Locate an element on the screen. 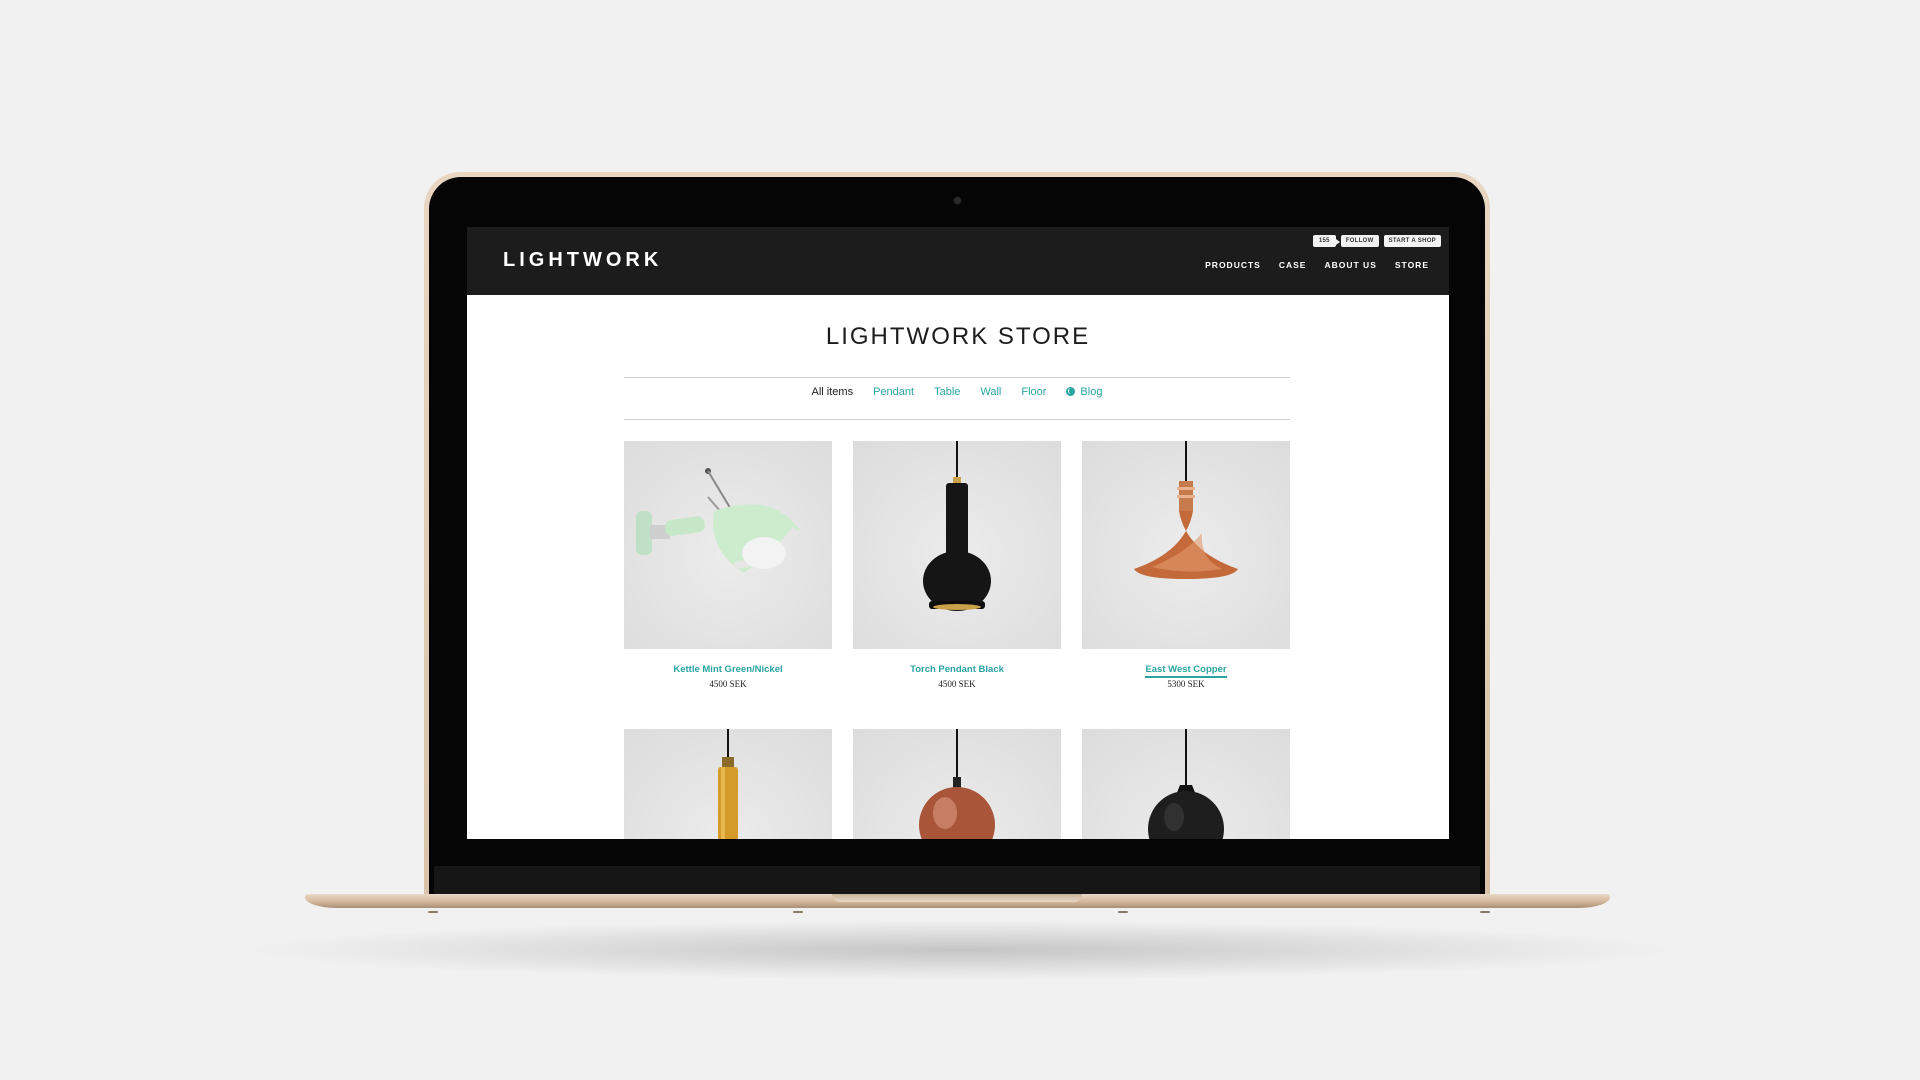 This screenshot has width=1920, height=1080. follow-count-badge: 155 is located at coordinates (1326, 241).